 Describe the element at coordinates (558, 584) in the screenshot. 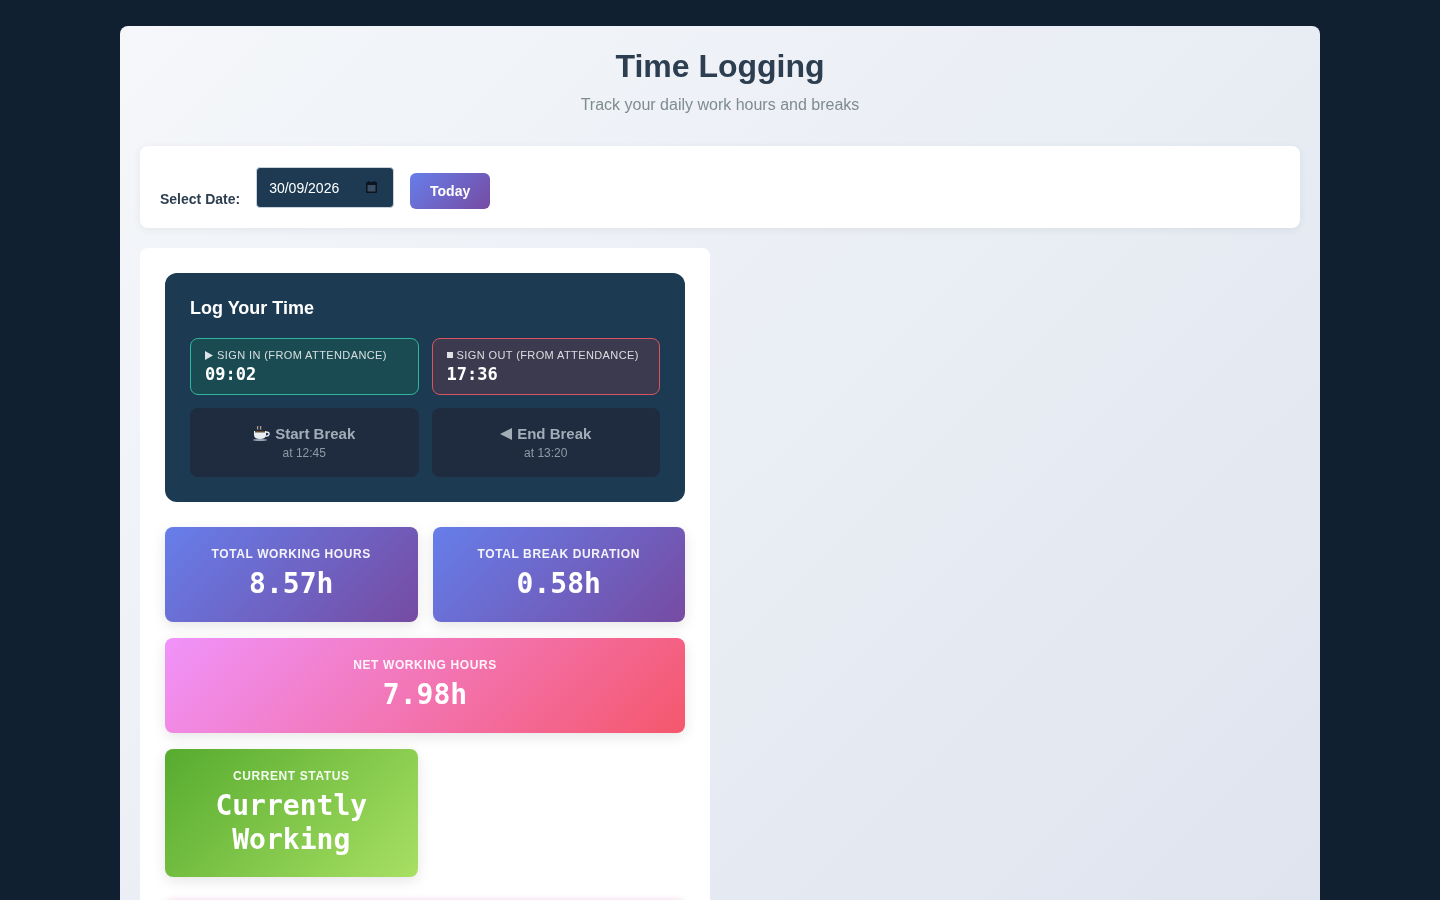

I see `stat-value: 0.58h` at that location.